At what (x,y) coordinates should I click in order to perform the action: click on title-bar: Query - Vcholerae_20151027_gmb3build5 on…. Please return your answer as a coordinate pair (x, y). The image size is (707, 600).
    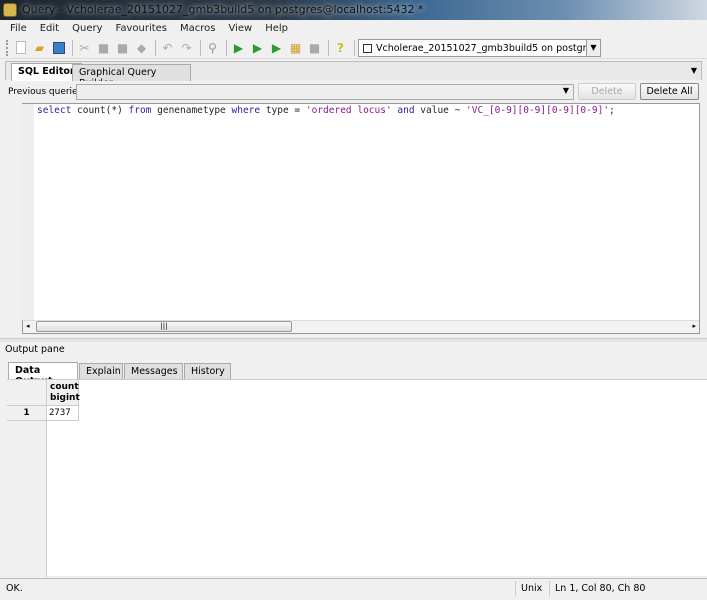
    Looking at the image, I should click on (353, 10).